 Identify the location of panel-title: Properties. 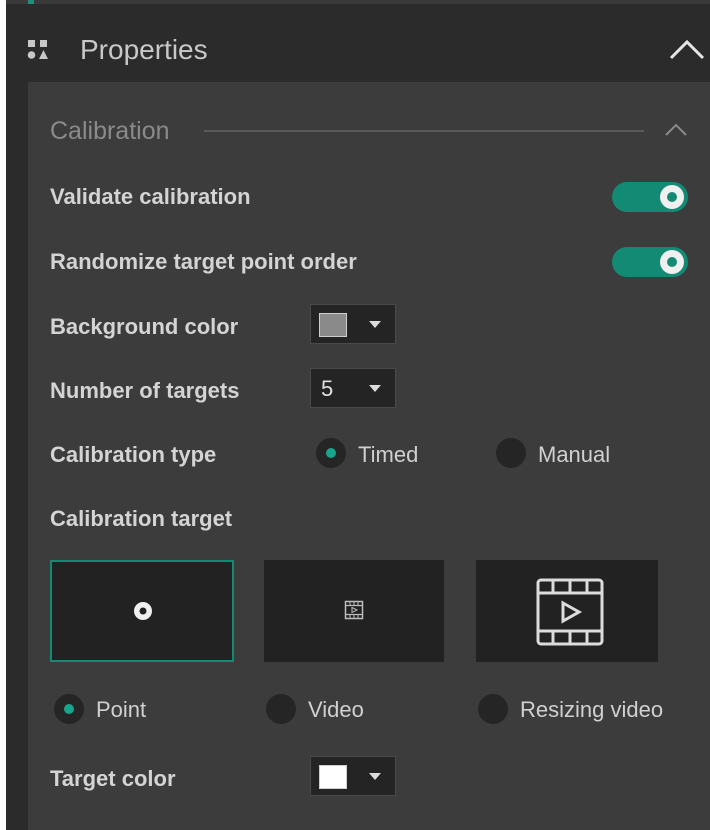
(144, 49).